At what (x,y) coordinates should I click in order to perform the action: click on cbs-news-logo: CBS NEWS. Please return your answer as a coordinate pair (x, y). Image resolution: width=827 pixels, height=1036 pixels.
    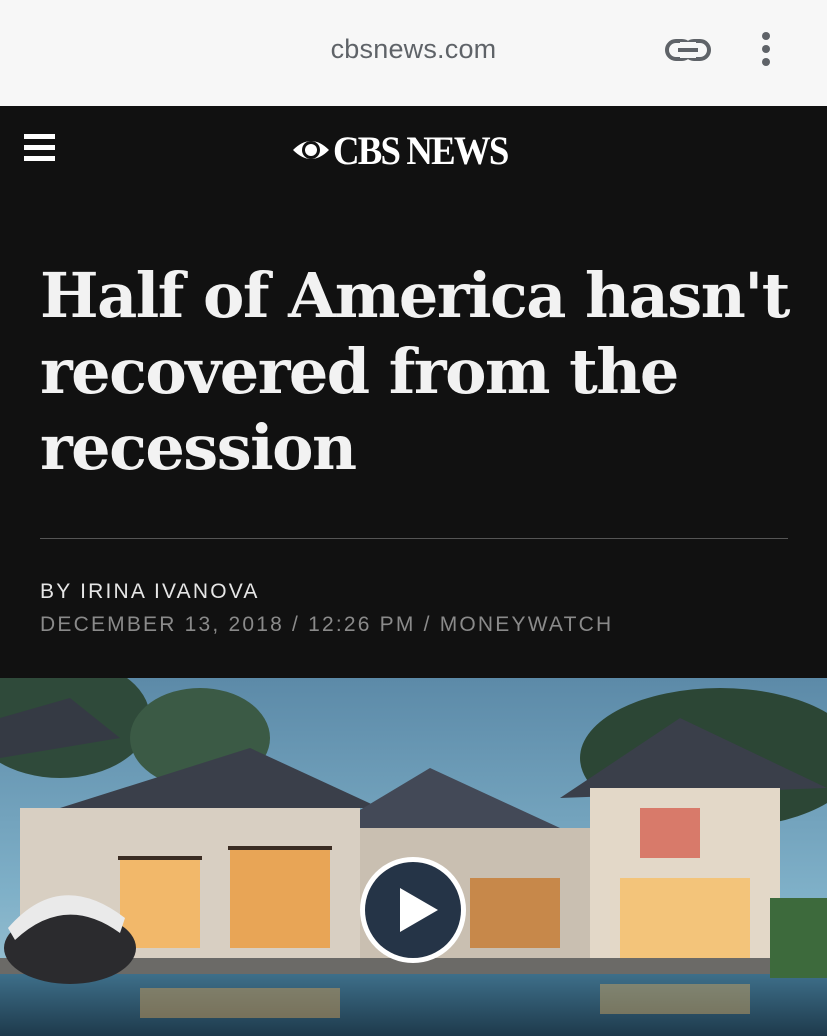
    Looking at the image, I should click on (407, 150).